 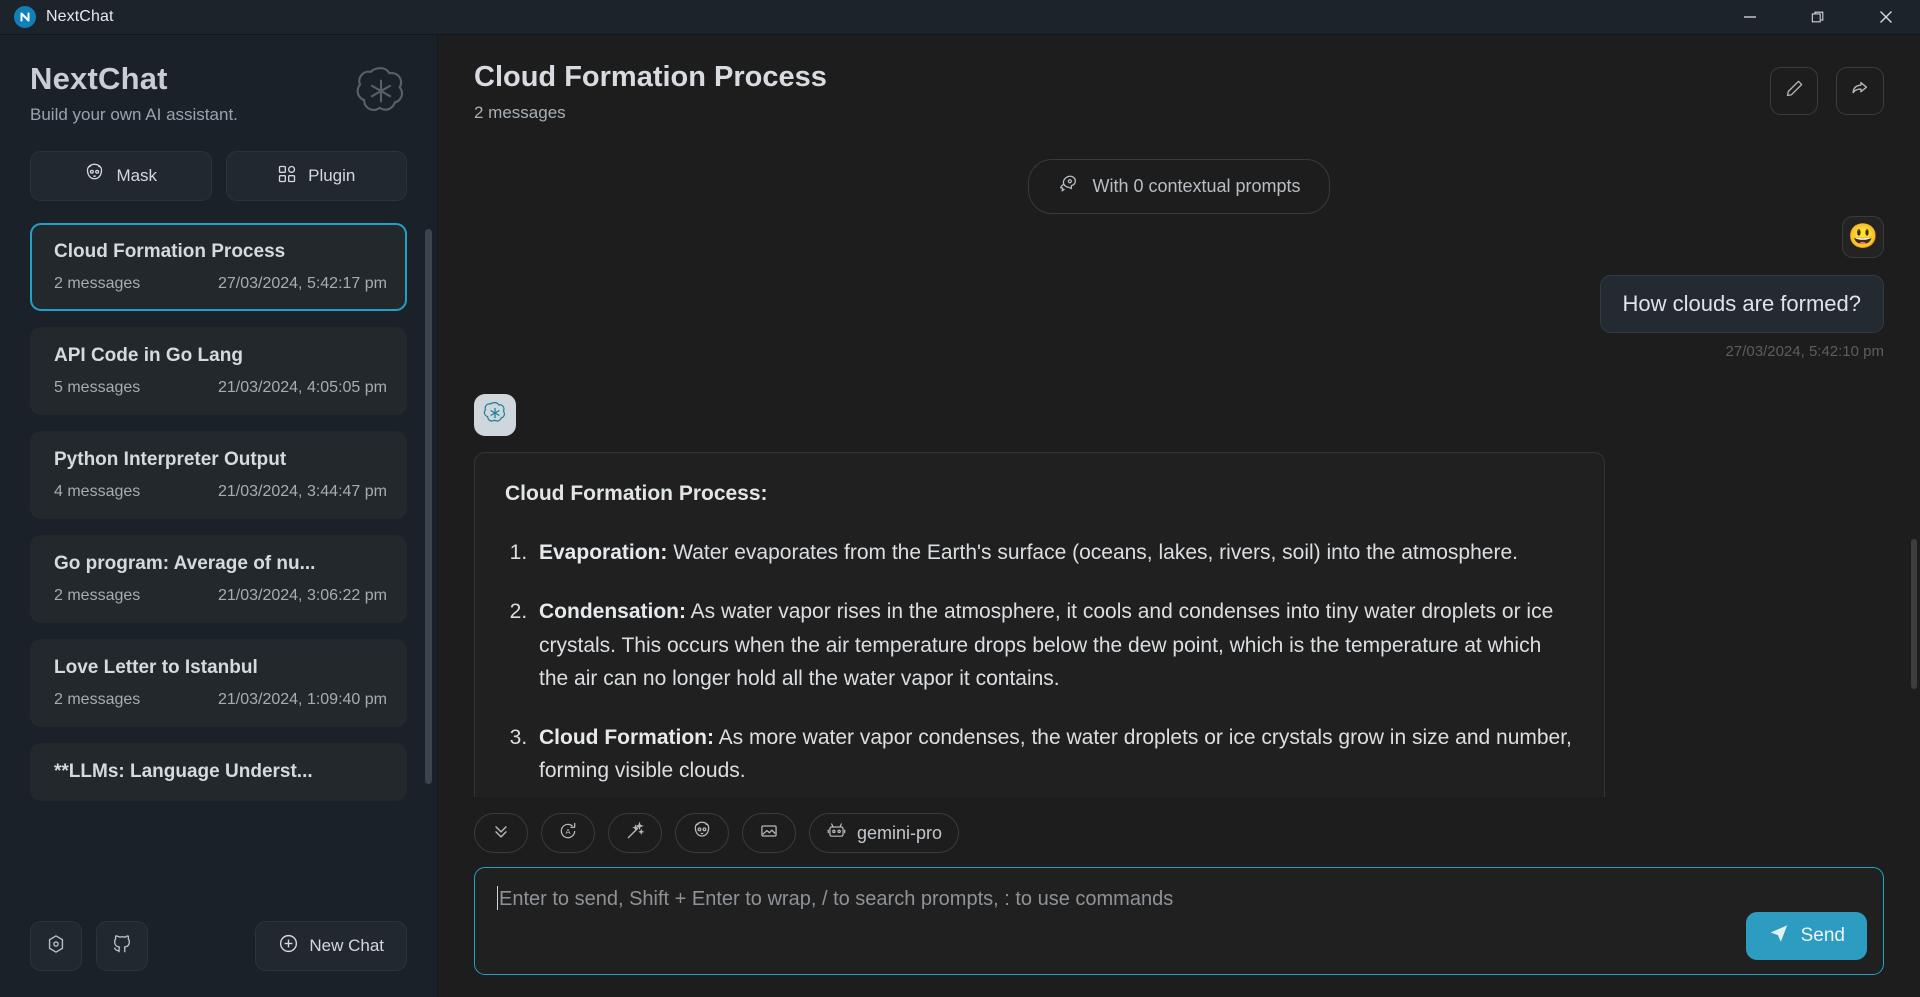 I want to click on user-message-bubble: How clouds are formed?, so click(x=1741, y=304).